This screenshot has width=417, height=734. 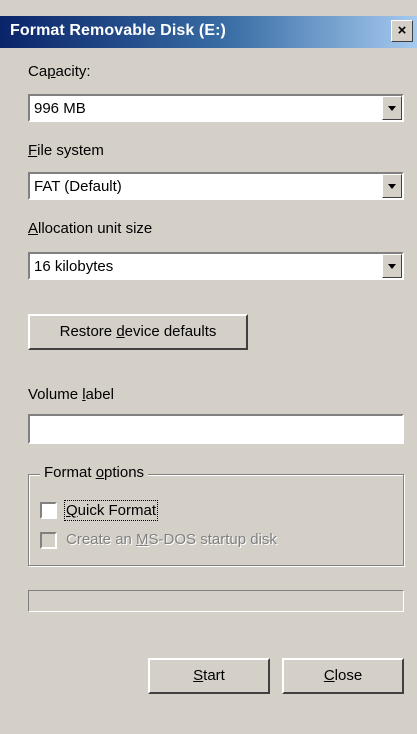 I want to click on restore-defaults-button: Restore device defaults, so click(x=138, y=332).